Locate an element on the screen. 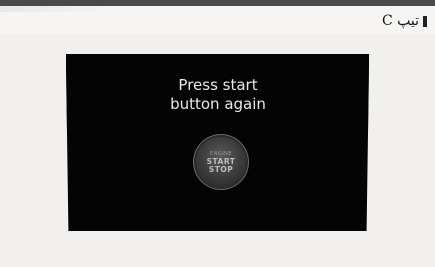  top-divider-fade is located at coordinates (55, 9).